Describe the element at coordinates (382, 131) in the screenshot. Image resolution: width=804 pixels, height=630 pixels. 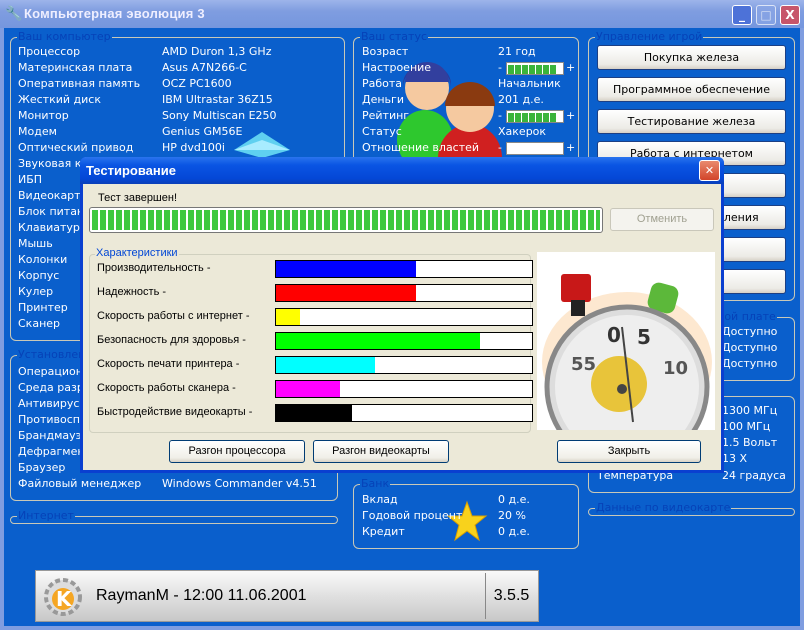
I see `status-label: Статус` at that location.